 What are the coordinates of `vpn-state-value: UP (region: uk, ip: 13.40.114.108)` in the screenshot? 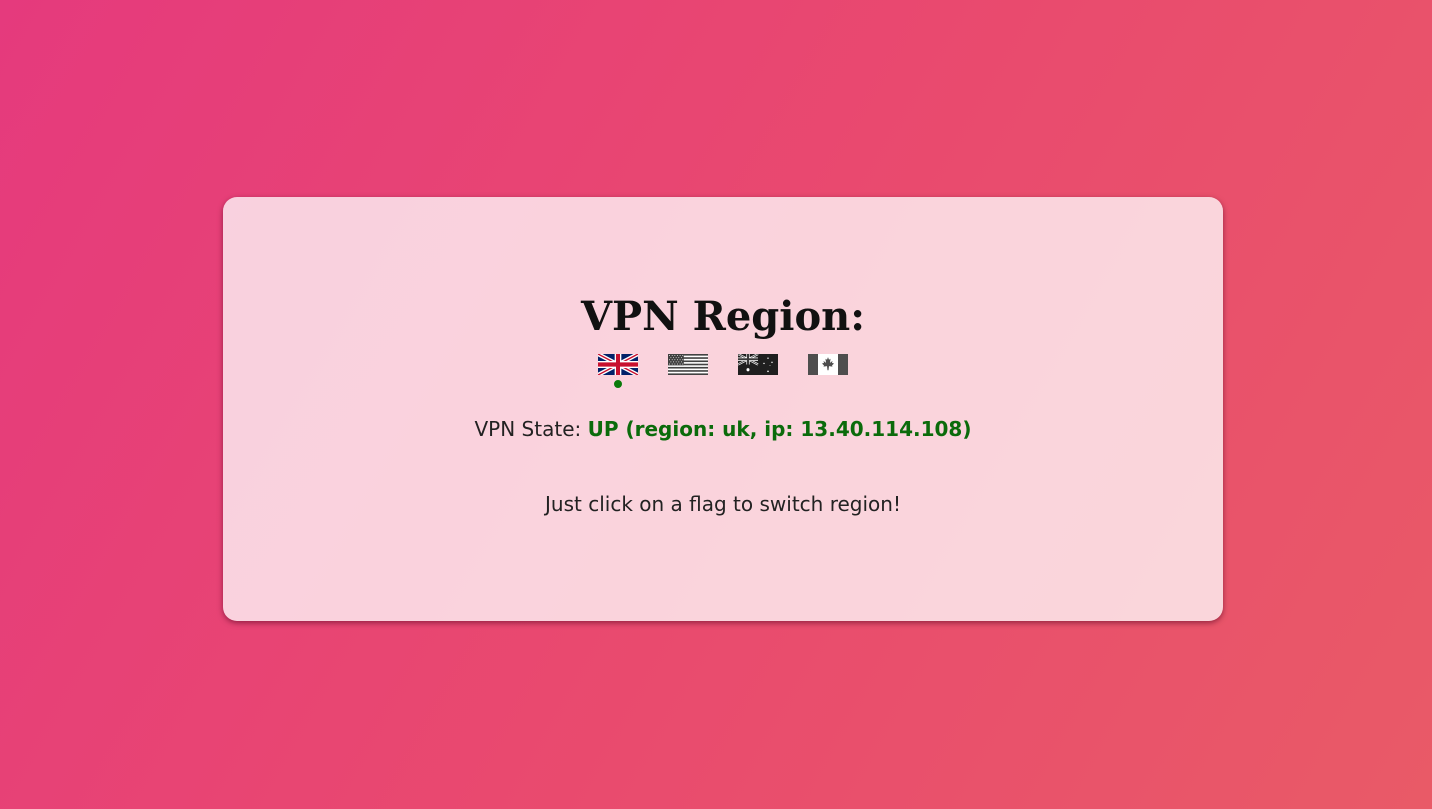 It's located at (779, 429).